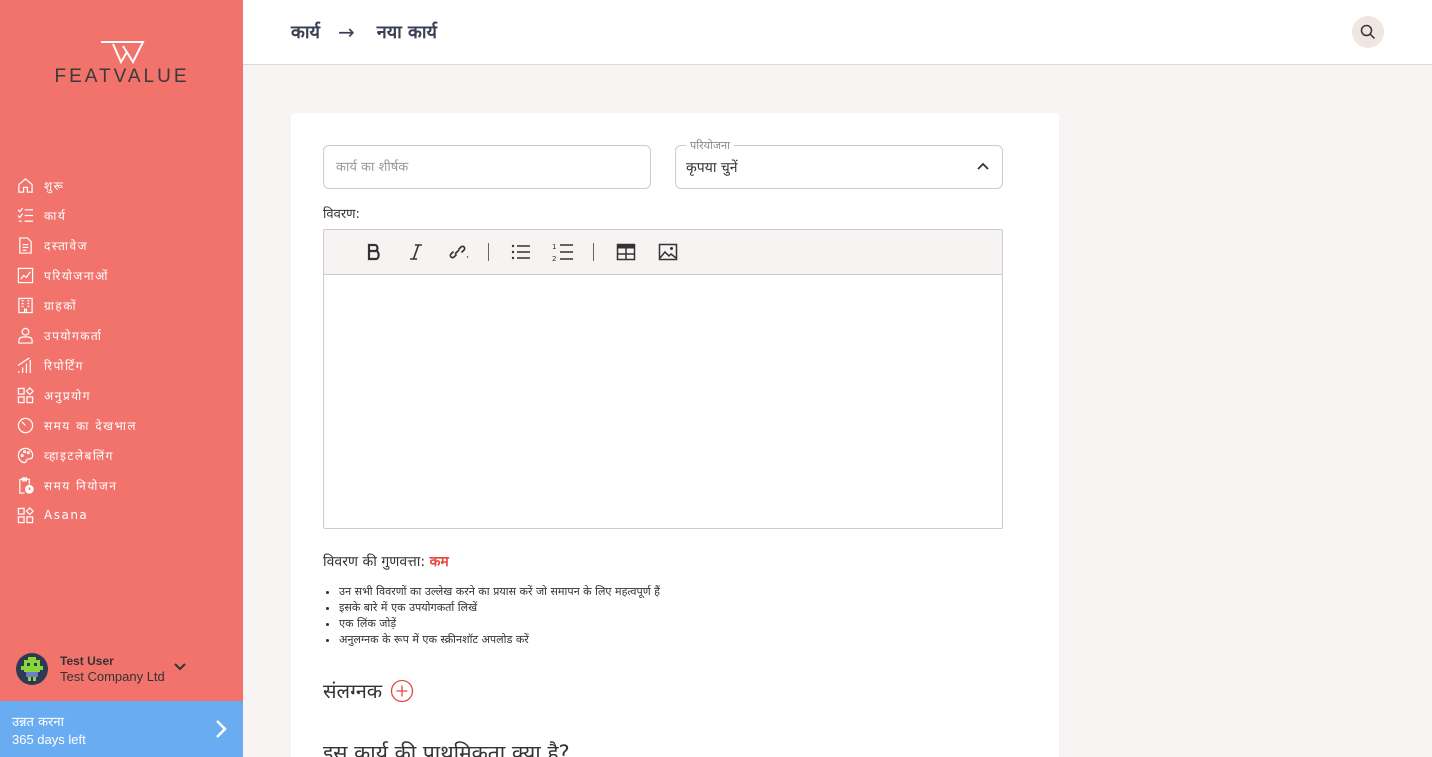 The image size is (1432, 757). Describe the element at coordinates (353, 691) in the screenshot. I see `attachments-label: संलग्नक` at that location.